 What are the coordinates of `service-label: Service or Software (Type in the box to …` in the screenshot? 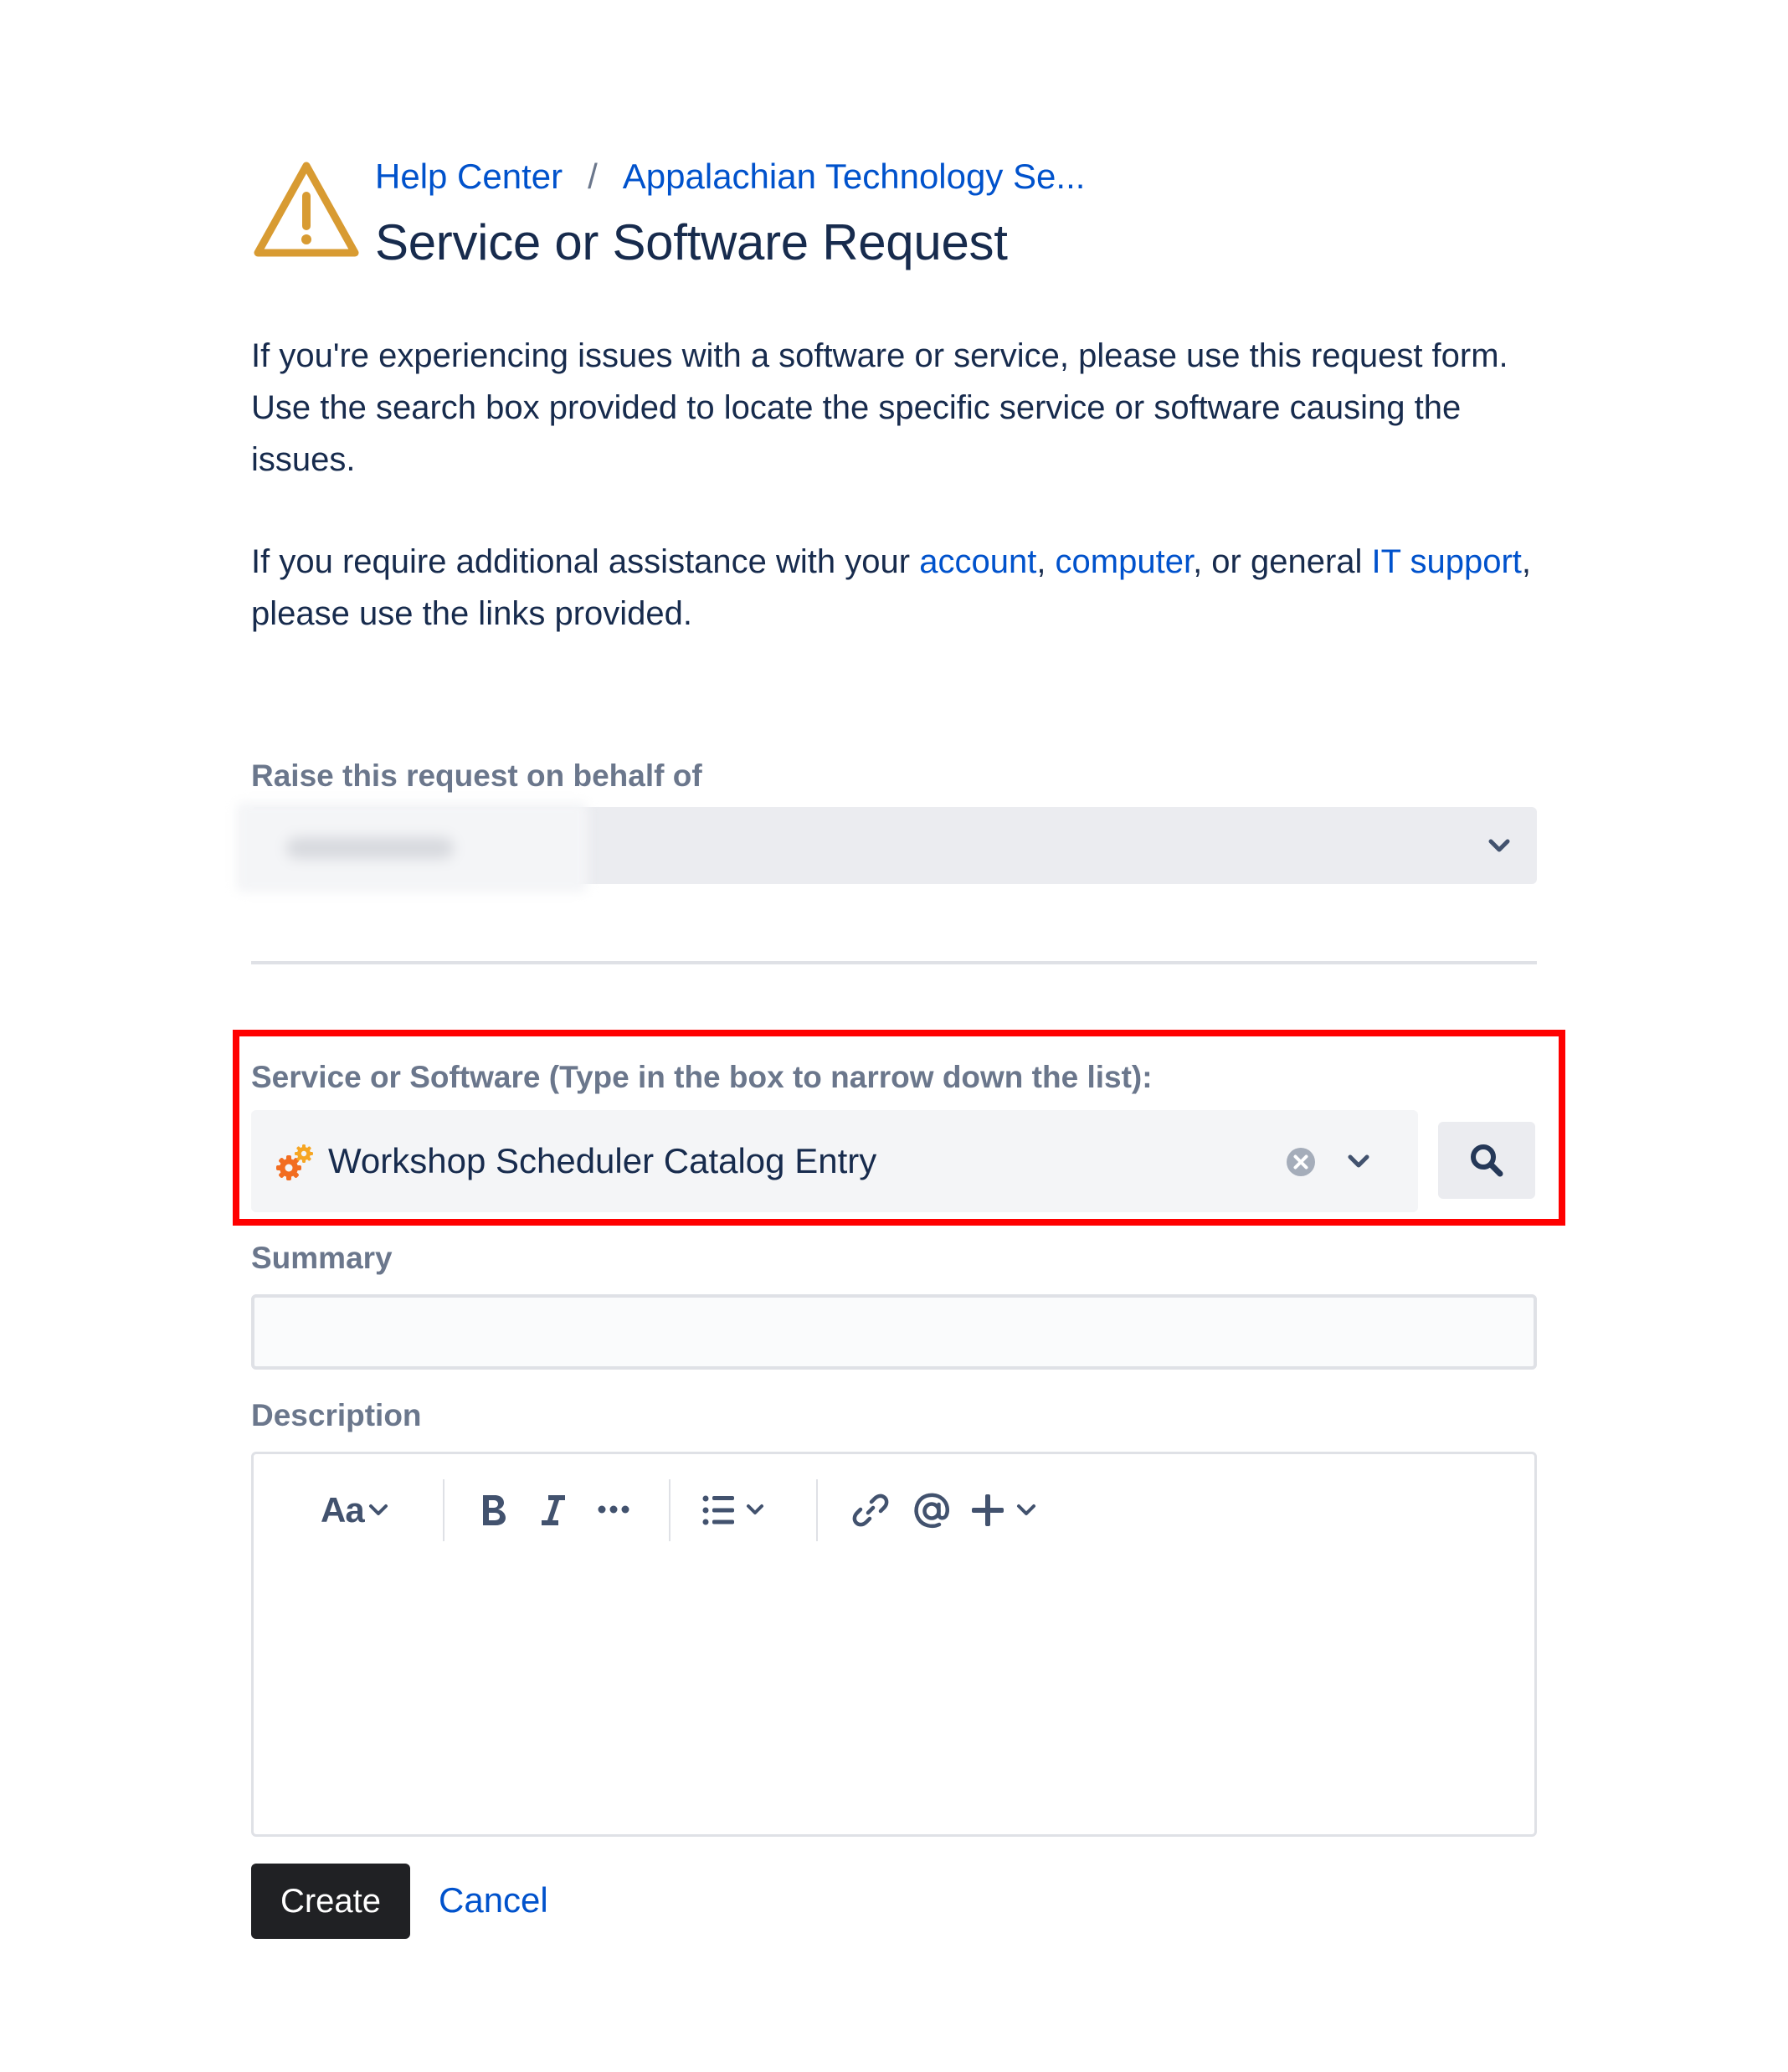 It's located at (702, 1077).